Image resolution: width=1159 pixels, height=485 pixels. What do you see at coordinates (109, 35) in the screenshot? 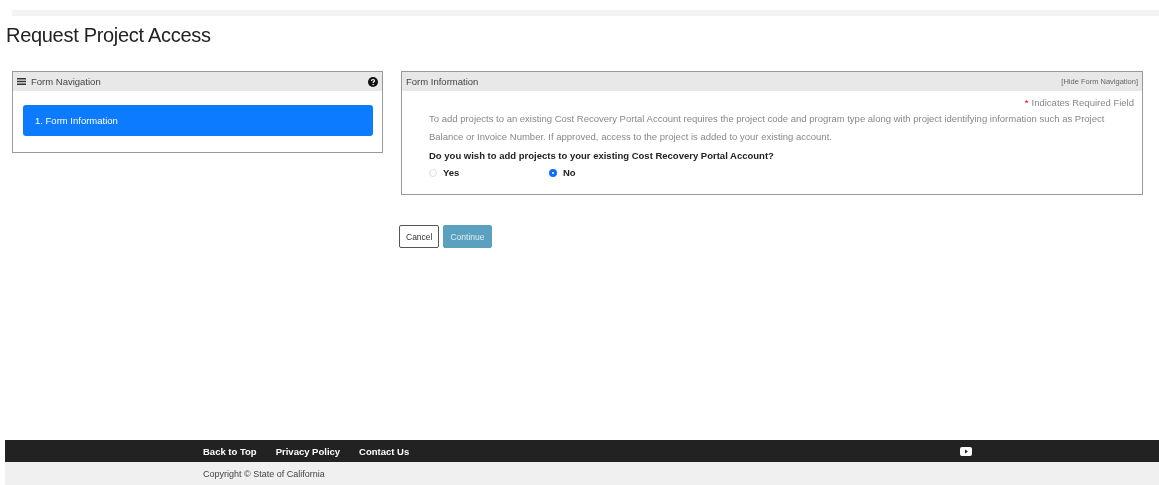
I see `page-title: Request Project Access` at bounding box center [109, 35].